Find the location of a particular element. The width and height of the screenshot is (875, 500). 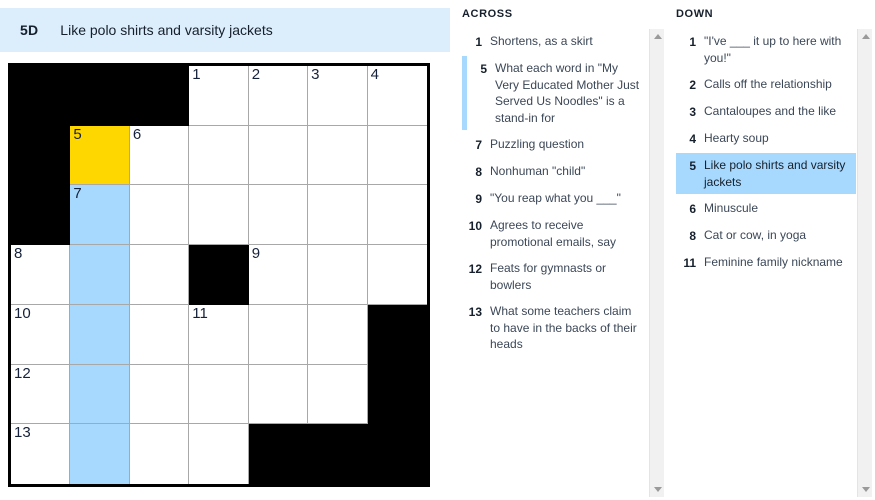

clue-text: Nonhuman "child" is located at coordinates (538, 171).